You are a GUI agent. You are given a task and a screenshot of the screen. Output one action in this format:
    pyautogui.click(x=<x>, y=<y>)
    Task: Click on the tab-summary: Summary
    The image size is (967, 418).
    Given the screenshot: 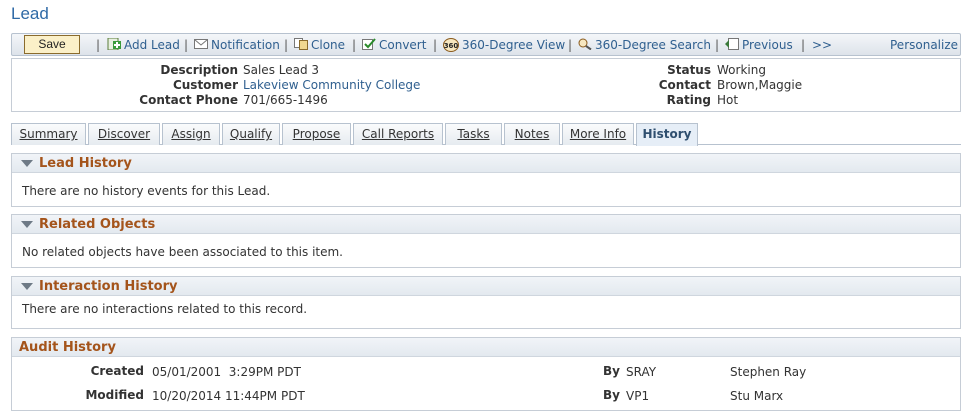 What is the action you would take?
    pyautogui.click(x=48, y=134)
    